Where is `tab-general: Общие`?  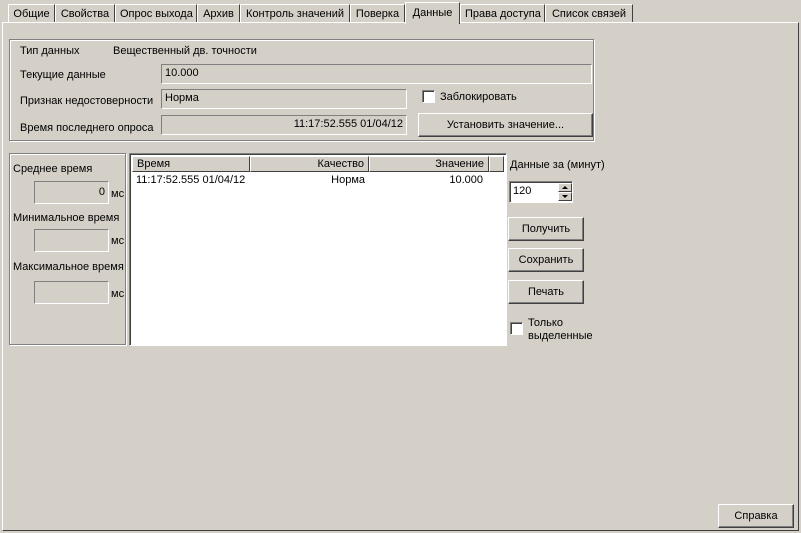 tab-general: Общие is located at coordinates (31, 13).